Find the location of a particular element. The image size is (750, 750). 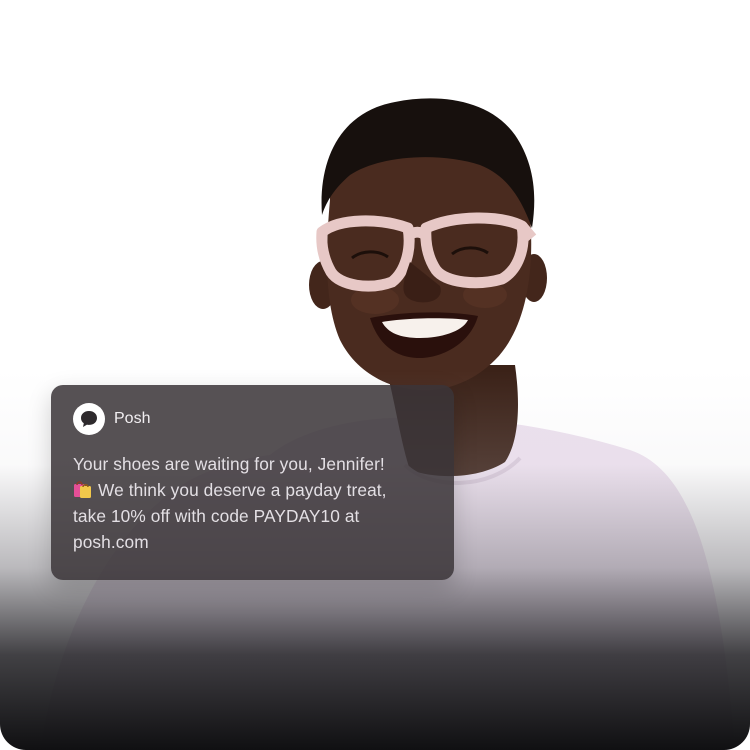

notification-header: Posh is located at coordinates (252, 419).